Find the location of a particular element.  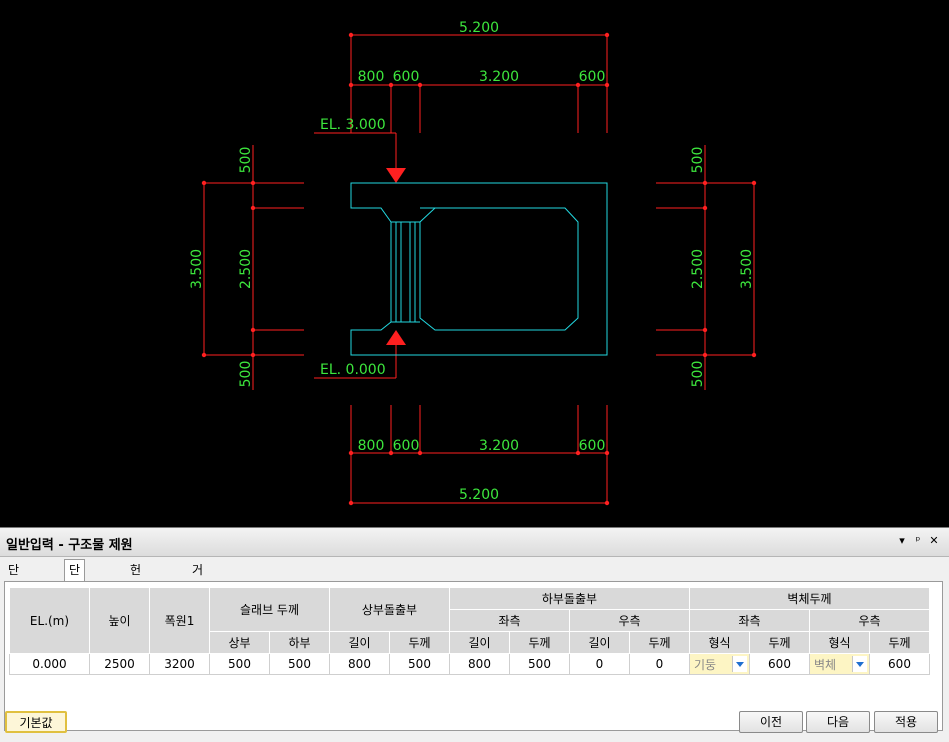

dim-top-part: 800 is located at coordinates (371, 77).